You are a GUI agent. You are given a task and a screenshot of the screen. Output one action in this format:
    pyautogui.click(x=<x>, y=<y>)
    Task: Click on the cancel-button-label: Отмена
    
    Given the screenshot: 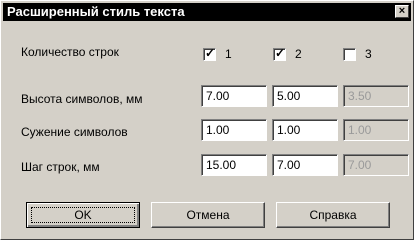 What is the action you would take?
    pyautogui.click(x=208, y=215)
    